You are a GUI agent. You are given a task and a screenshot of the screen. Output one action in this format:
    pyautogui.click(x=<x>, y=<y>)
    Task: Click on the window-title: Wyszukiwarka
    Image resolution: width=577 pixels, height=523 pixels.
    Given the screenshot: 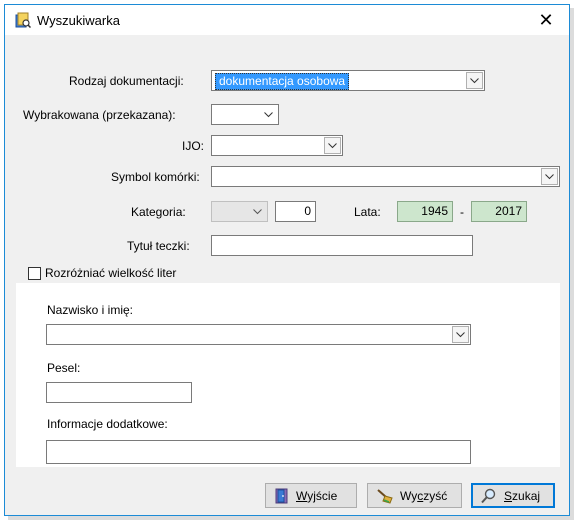 What is the action you would take?
    pyautogui.click(x=78, y=20)
    